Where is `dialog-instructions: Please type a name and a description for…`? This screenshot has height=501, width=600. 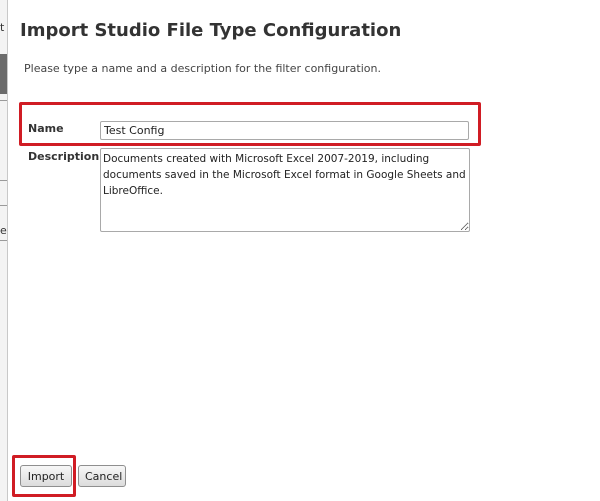
dialog-instructions: Please type a name and a description for… is located at coordinates (202, 68).